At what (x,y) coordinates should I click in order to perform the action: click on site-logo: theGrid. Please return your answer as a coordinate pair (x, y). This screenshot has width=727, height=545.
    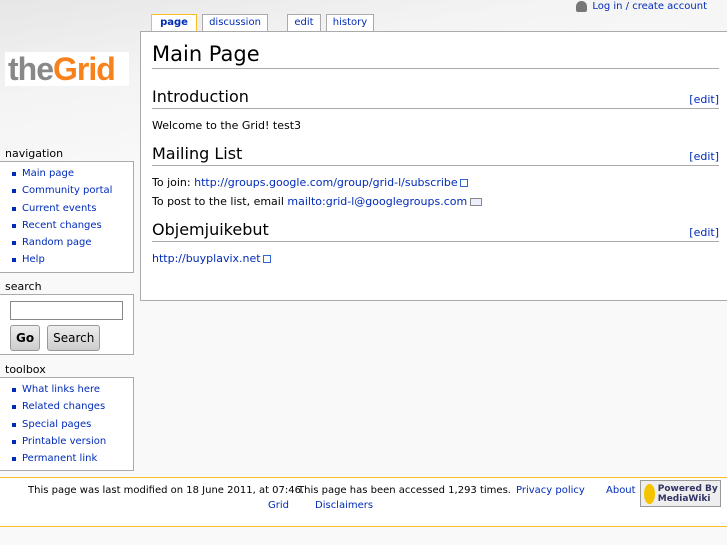
    Looking at the image, I should click on (67, 69).